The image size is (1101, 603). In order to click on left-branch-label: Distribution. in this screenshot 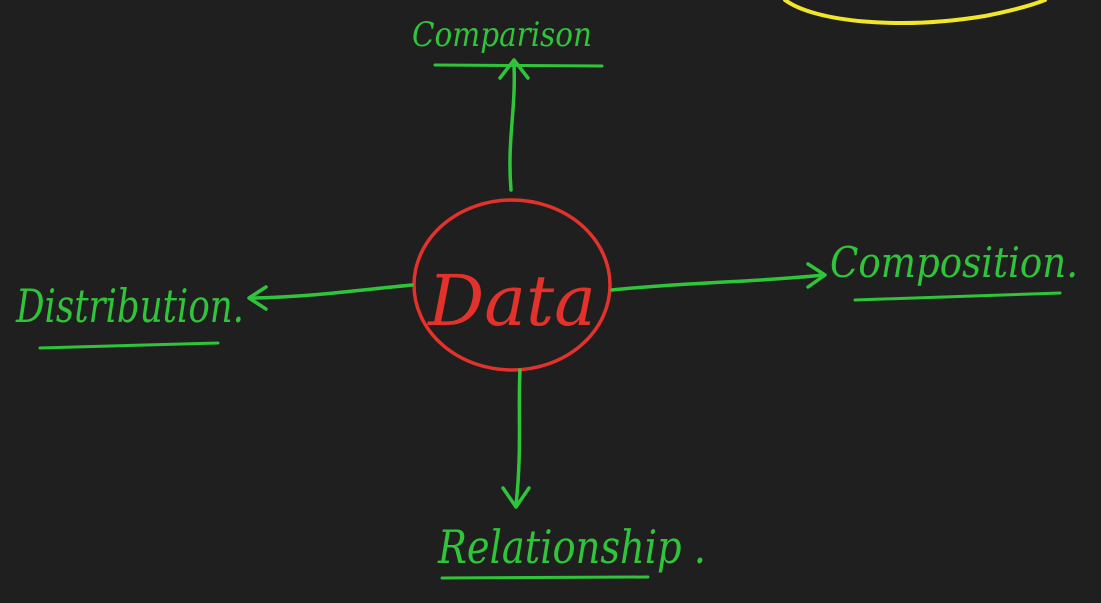, I will do `click(129, 306)`.